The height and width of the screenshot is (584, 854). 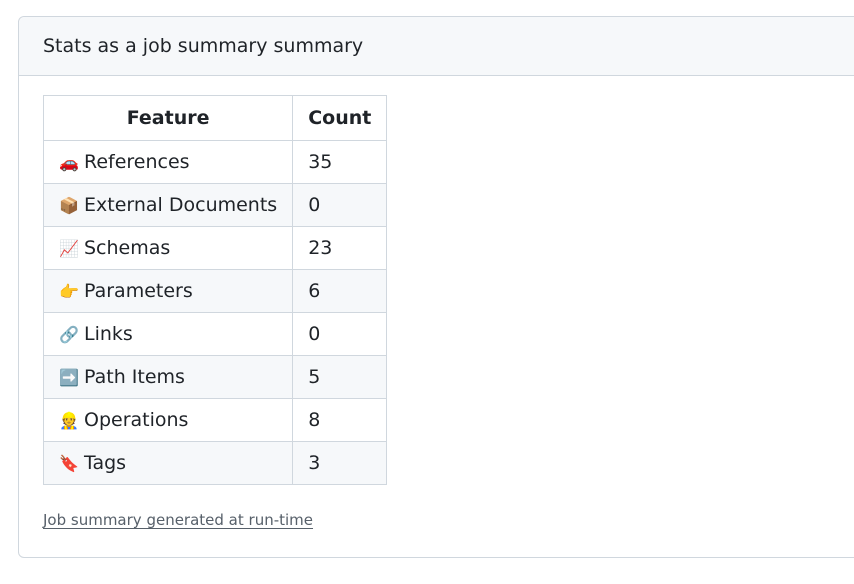 I want to click on package-icon: 📦, so click(x=69, y=205).